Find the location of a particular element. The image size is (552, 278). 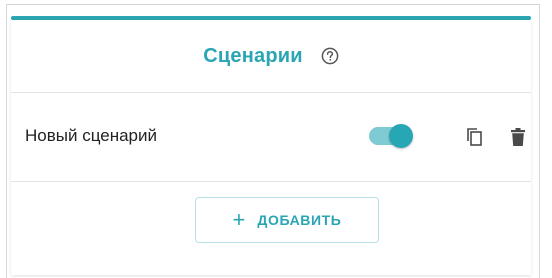

toggle-knob is located at coordinates (401, 136).